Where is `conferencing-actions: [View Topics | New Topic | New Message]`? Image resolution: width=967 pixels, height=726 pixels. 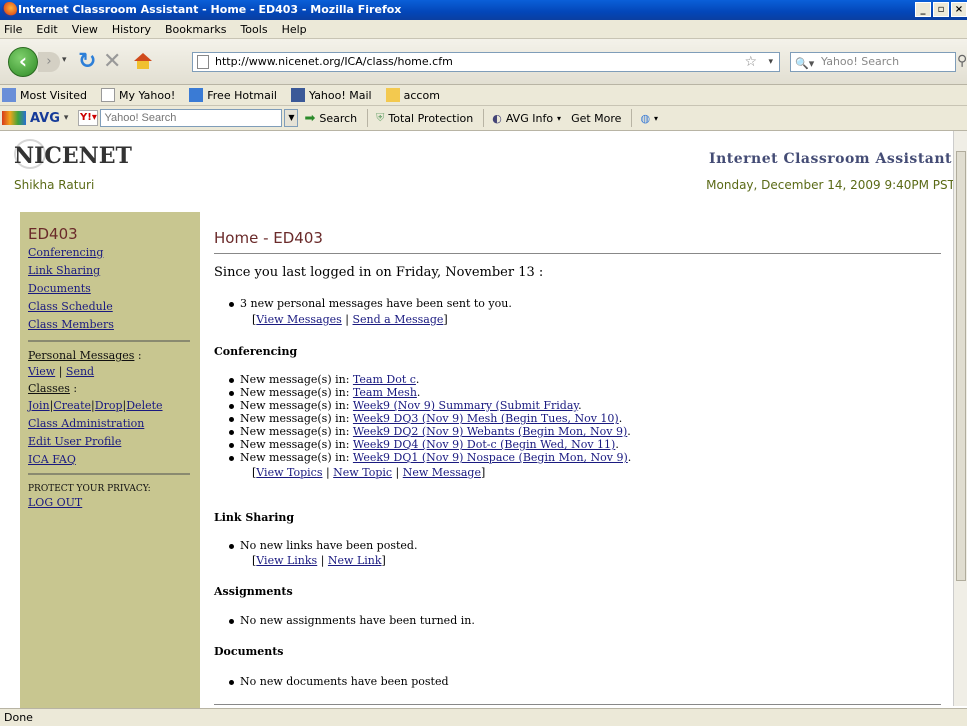 conferencing-actions: [View Topics | New Topic | New Message] is located at coordinates (369, 472).